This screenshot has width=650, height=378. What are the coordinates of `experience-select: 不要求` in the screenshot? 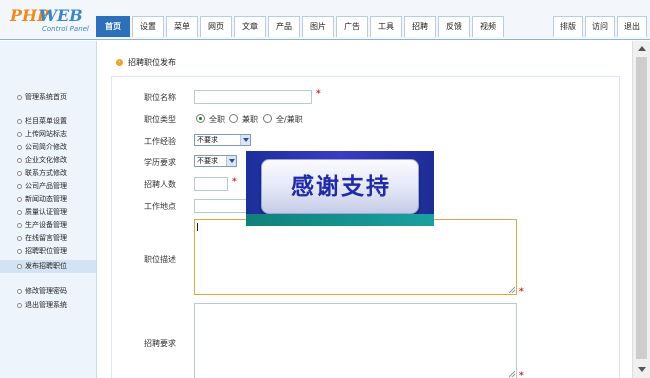 It's located at (222, 140).